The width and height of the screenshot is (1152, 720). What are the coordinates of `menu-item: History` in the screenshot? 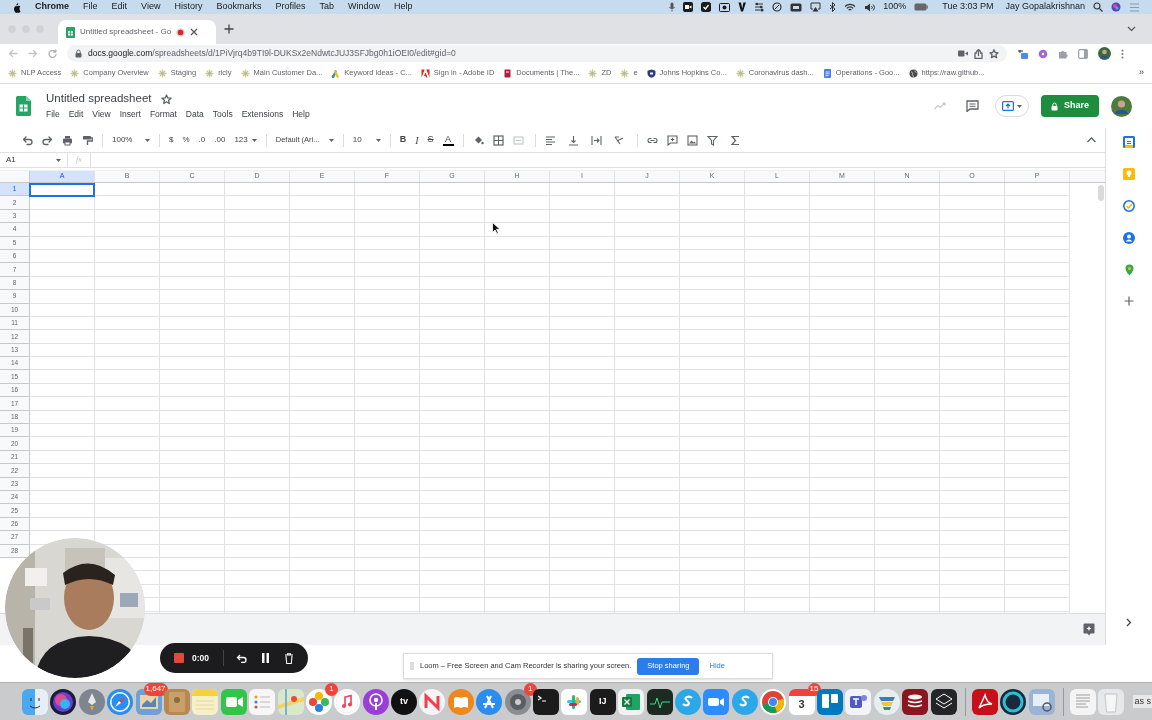 It's located at (188, 7).